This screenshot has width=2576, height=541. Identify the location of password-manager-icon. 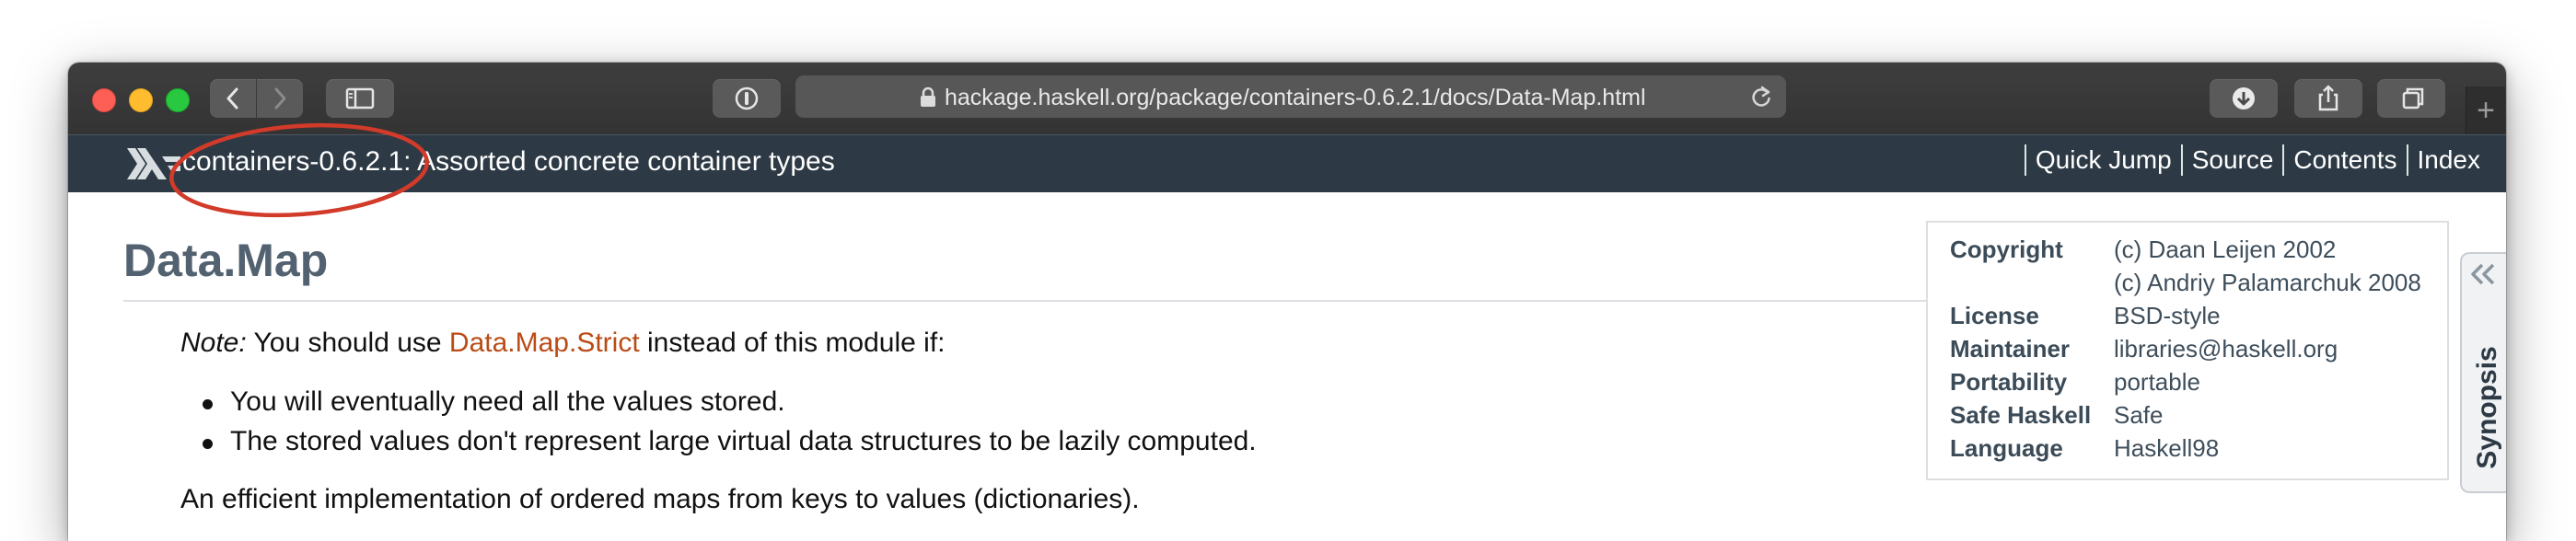
(747, 98).